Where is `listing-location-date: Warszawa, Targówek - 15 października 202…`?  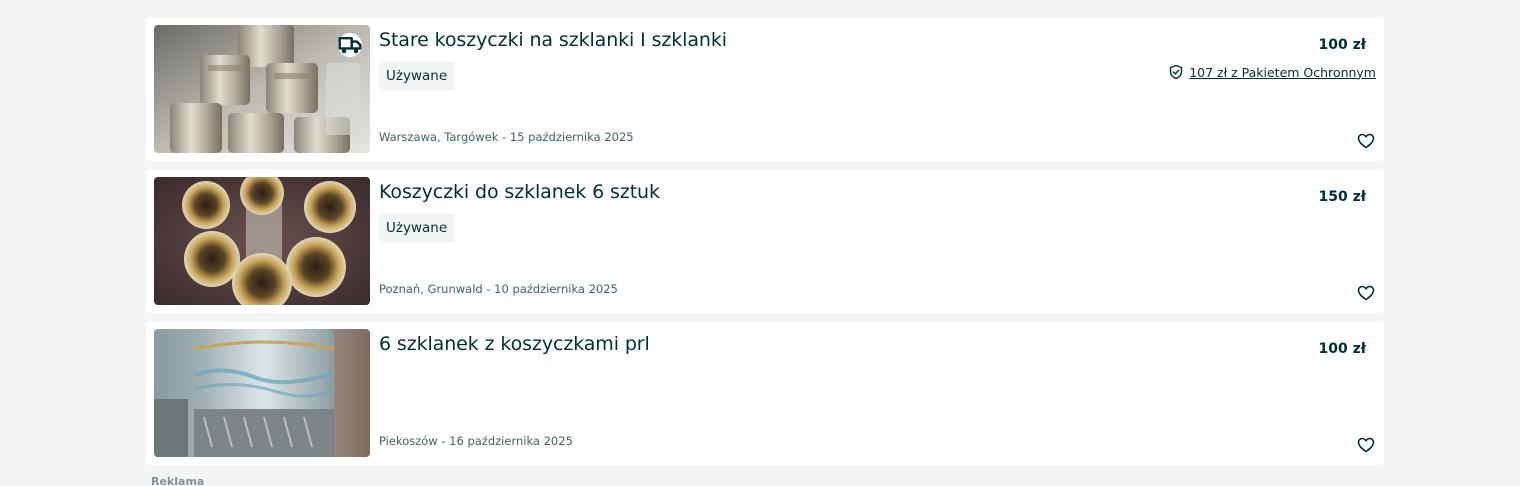
listing-location-date: Warszawa, Targówek - 15 października 202… is located at coordinates (506, 137).